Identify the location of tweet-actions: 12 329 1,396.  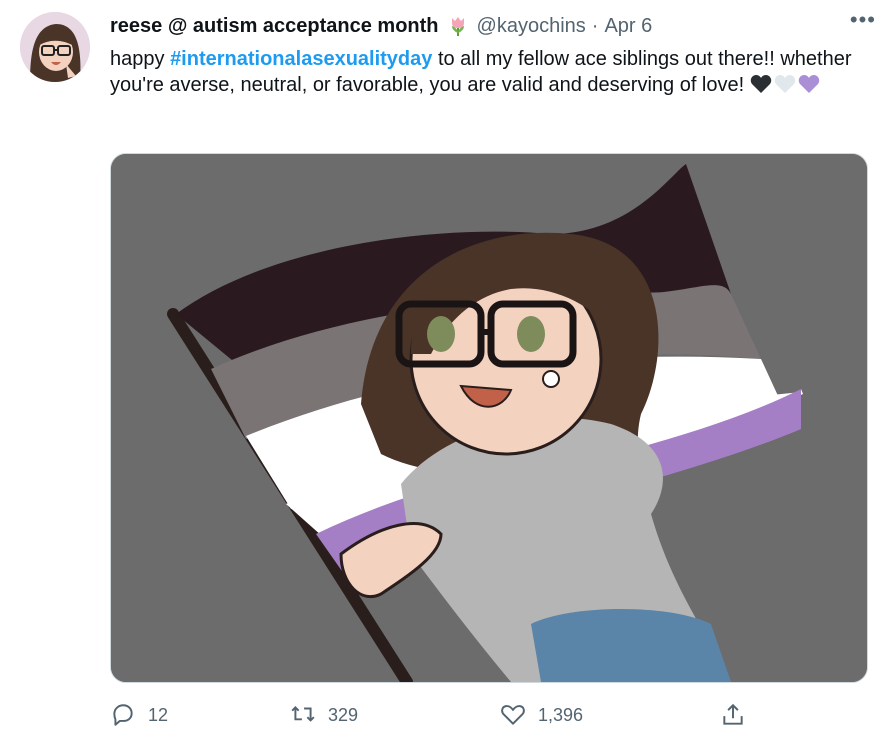
(435, 715).